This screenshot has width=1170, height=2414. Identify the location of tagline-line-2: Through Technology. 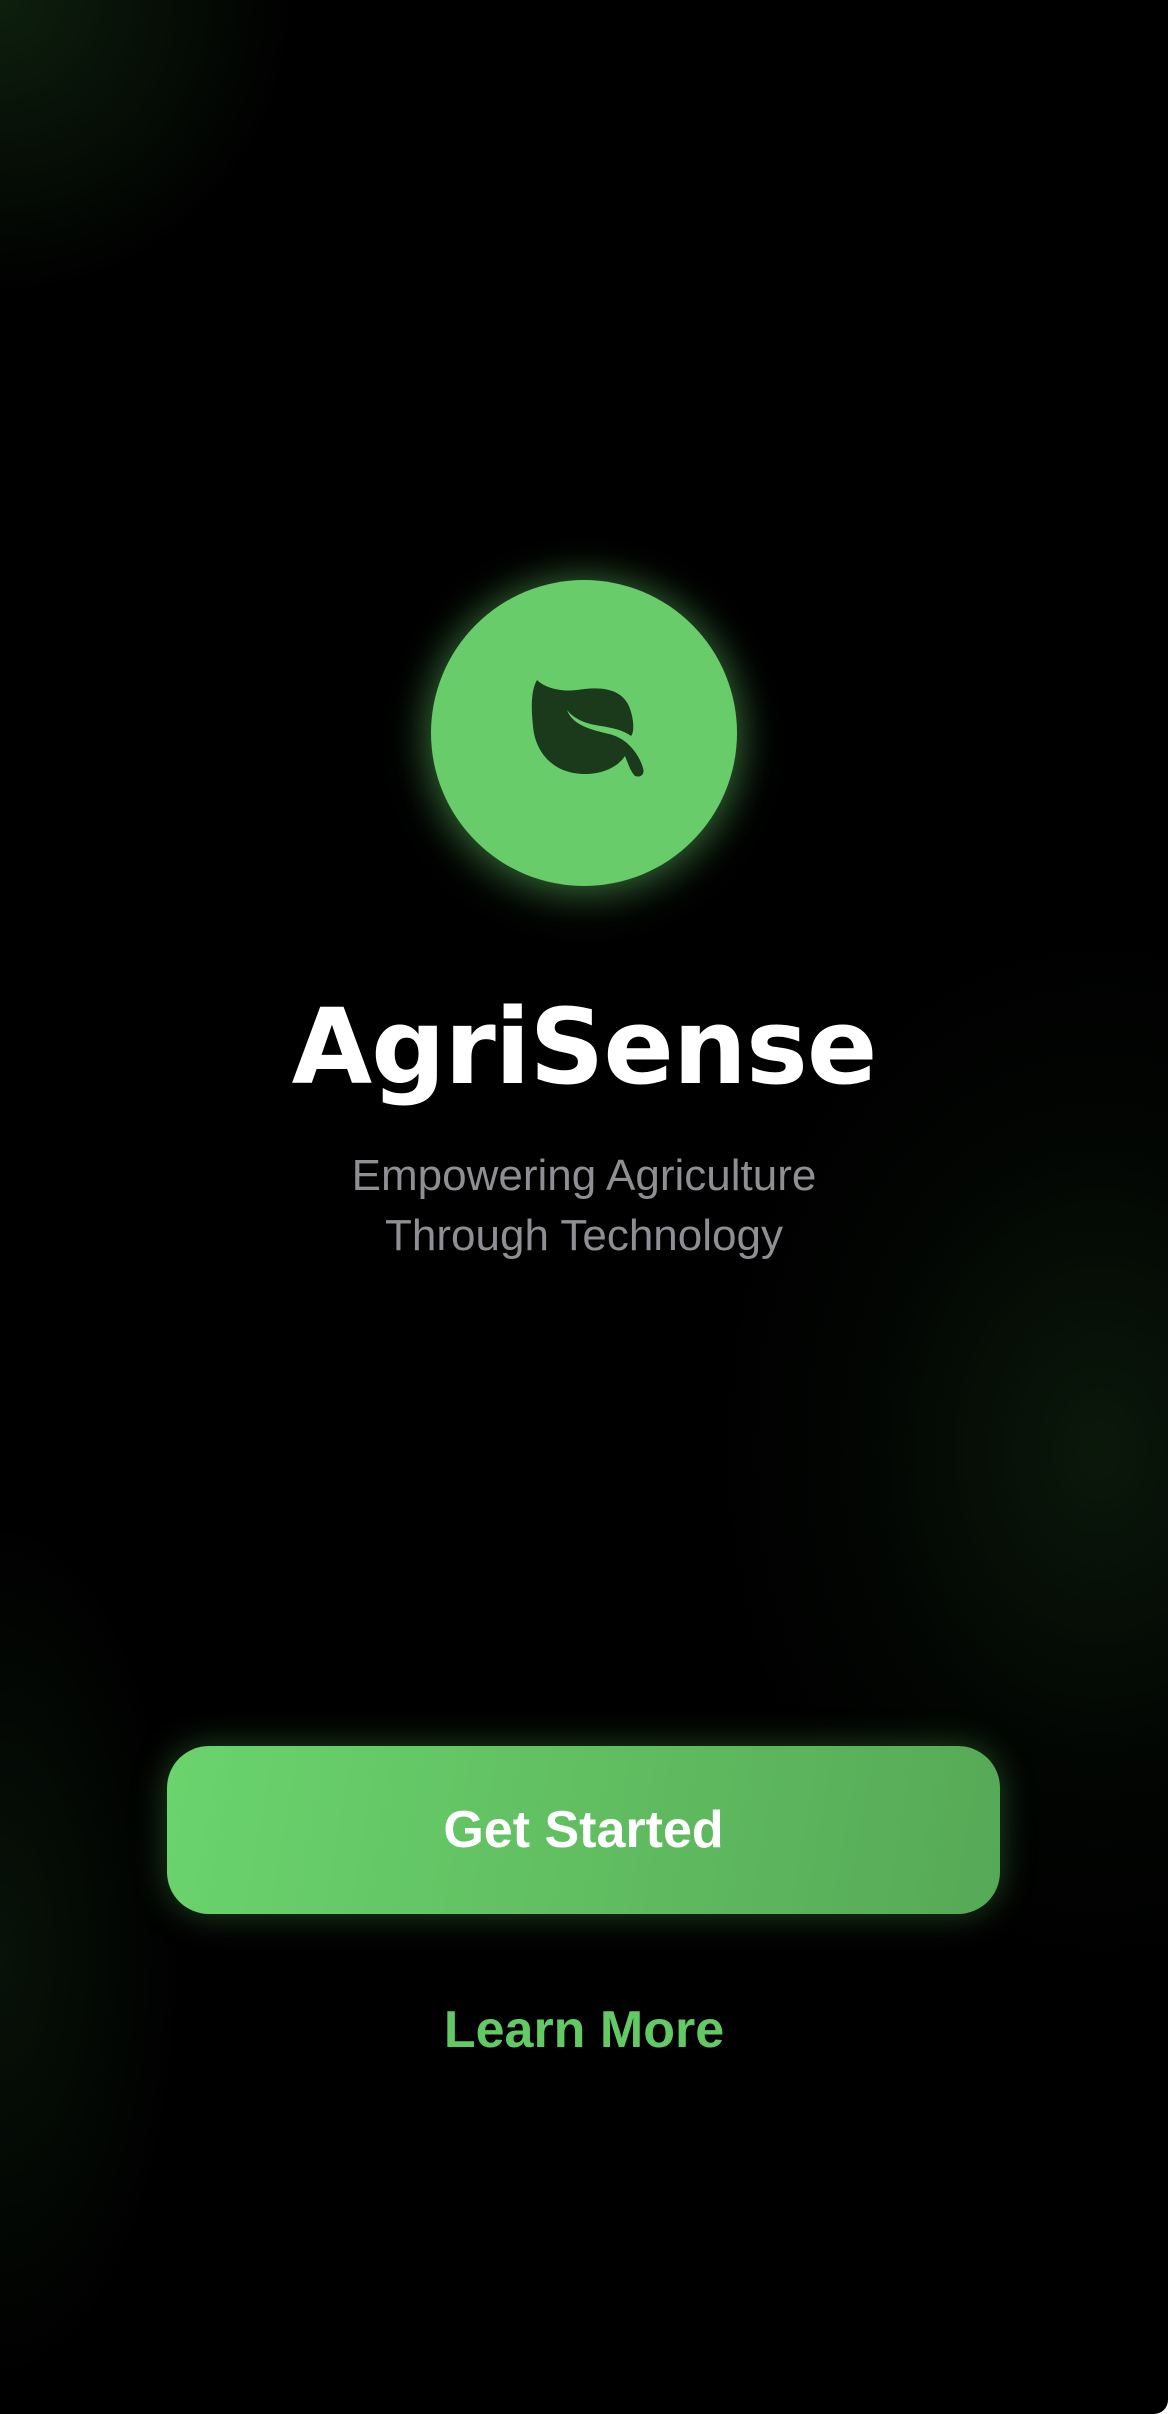
(584, 1235).